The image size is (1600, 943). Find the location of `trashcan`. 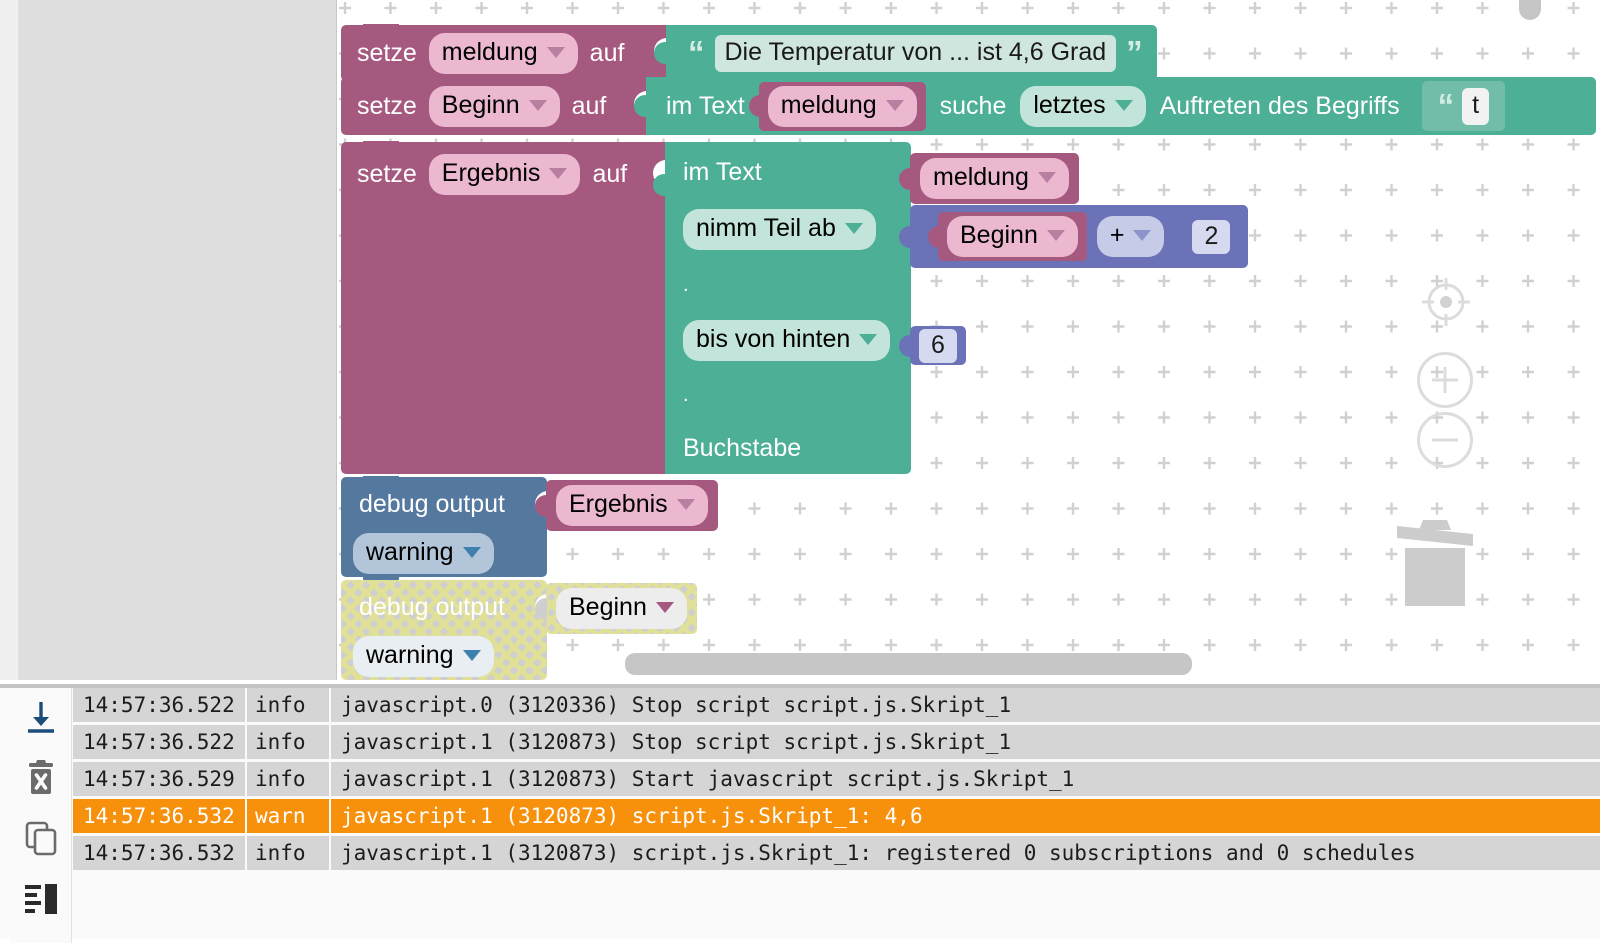

trashcan is located at coordinates (1435, 560).